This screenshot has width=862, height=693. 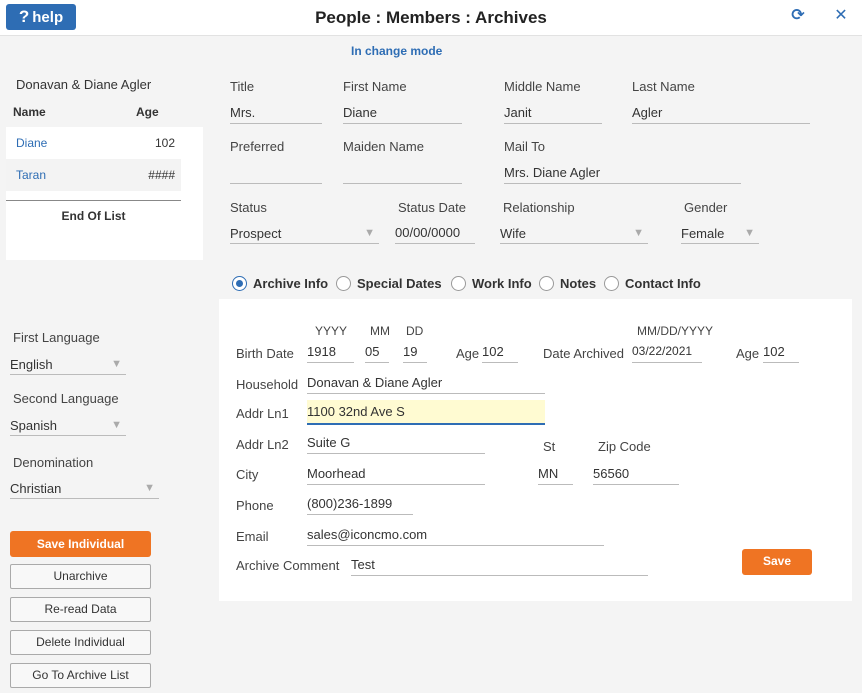 What do you see at coordinates (290, 283) in the screenshot?
I see `tab-archive-info: Archive Info` at bounding box center [290, 283].